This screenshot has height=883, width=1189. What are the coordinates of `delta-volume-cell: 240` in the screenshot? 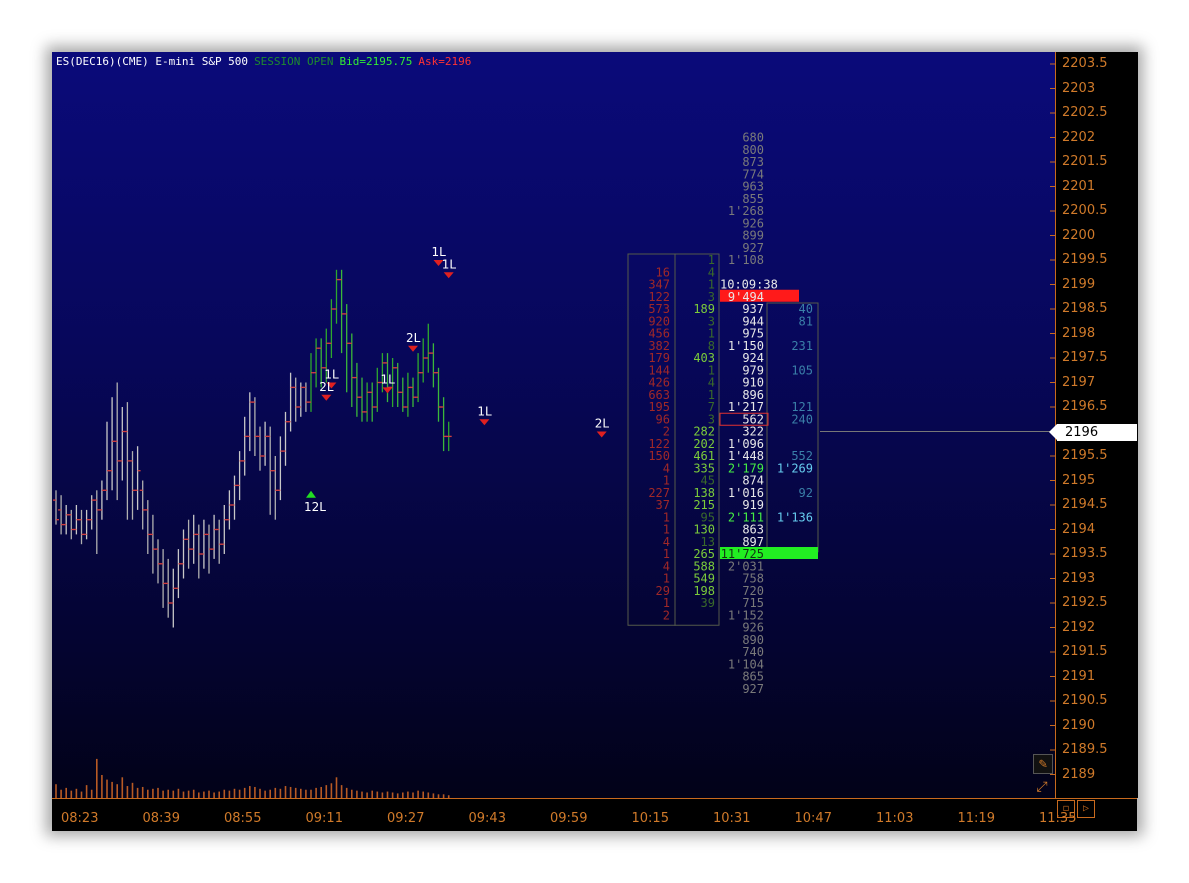 It's located at (802, 419).